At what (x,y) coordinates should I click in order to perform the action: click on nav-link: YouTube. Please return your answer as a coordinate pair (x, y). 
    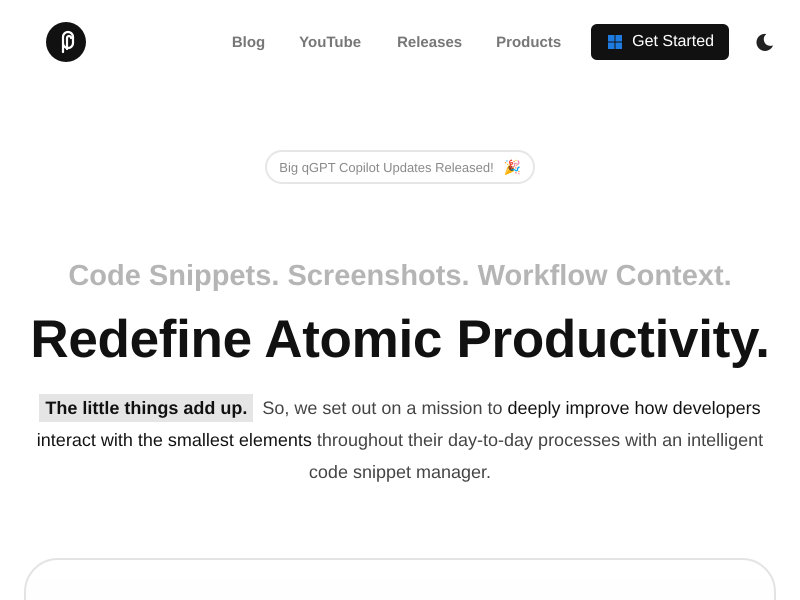
    Looking at the image, I should click on (330, 42).